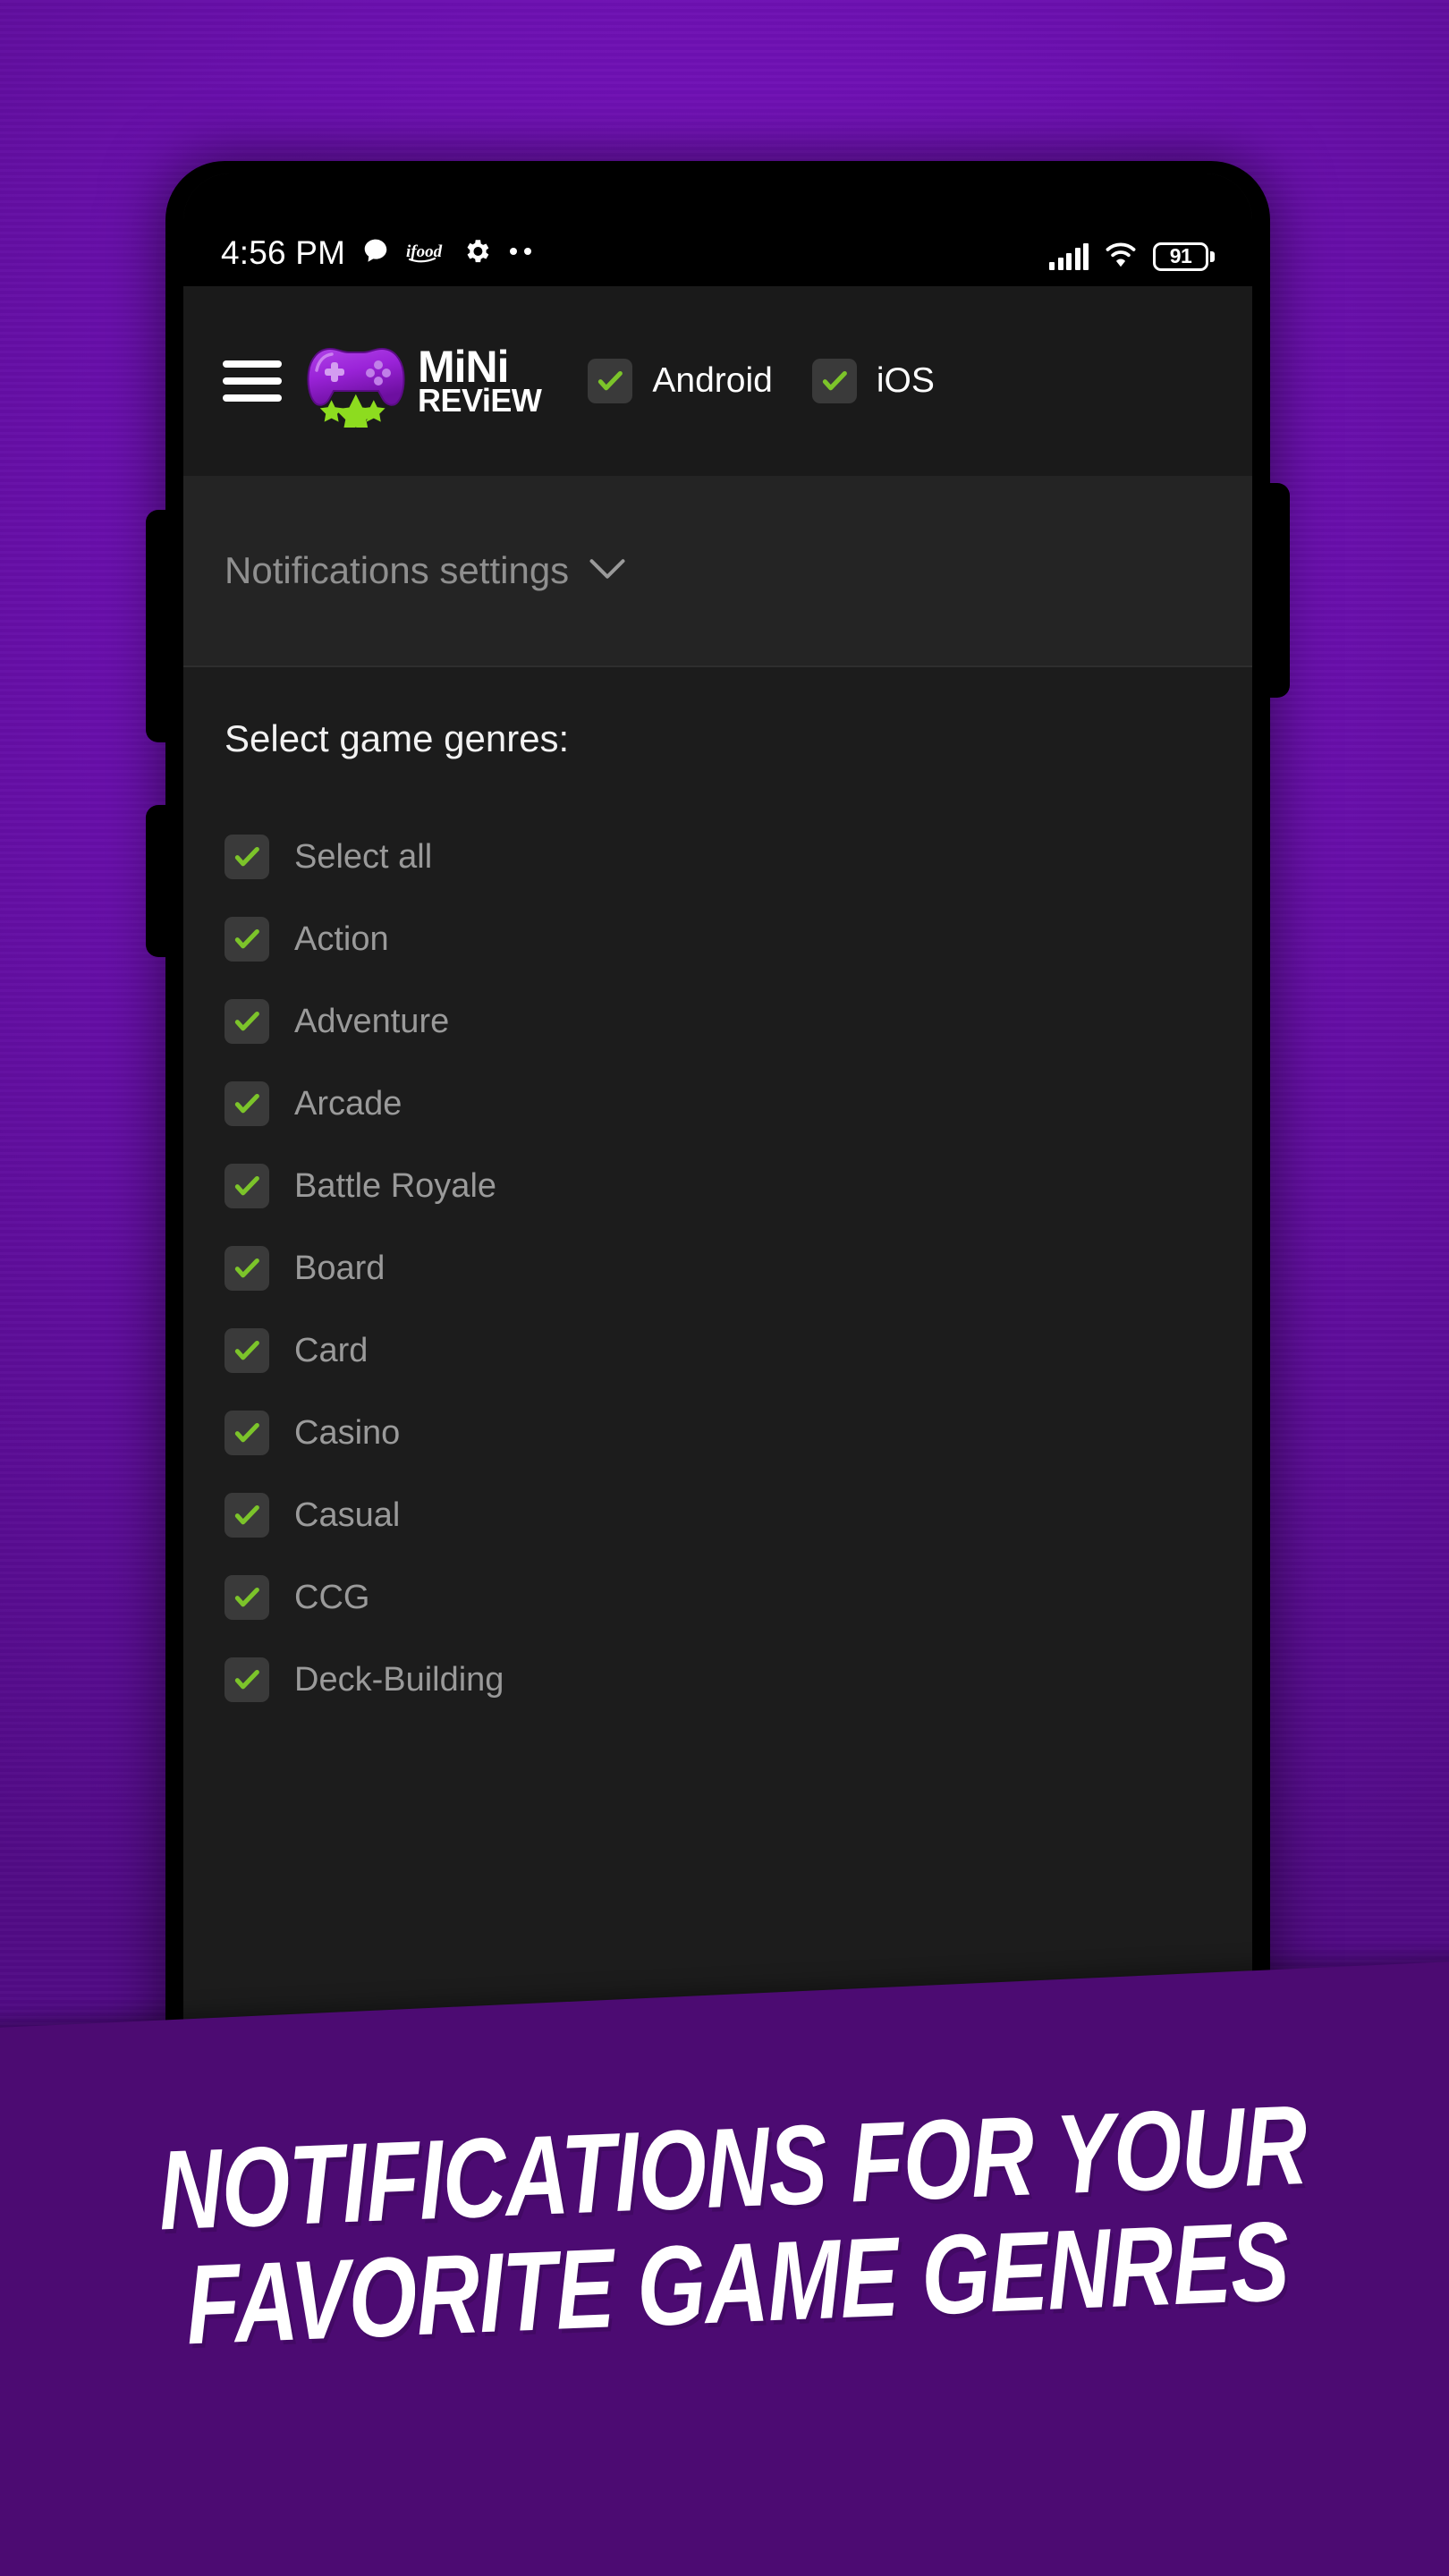 Image resolution: width=1449 pixels, height=2576 pixels. What do you see at coordinates (464, 367) in the screenshot?
I see `brand-line-1: MiNi` at bounding box center [464, 367].